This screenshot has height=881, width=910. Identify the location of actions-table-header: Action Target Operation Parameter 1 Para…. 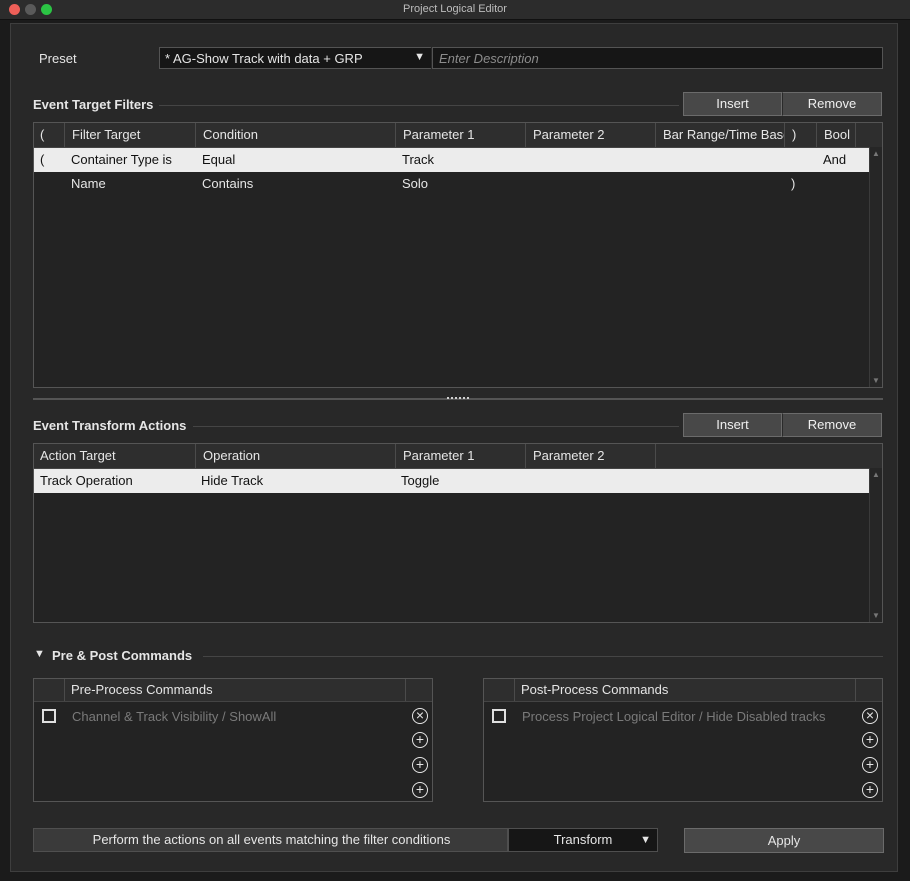
(458, 456).